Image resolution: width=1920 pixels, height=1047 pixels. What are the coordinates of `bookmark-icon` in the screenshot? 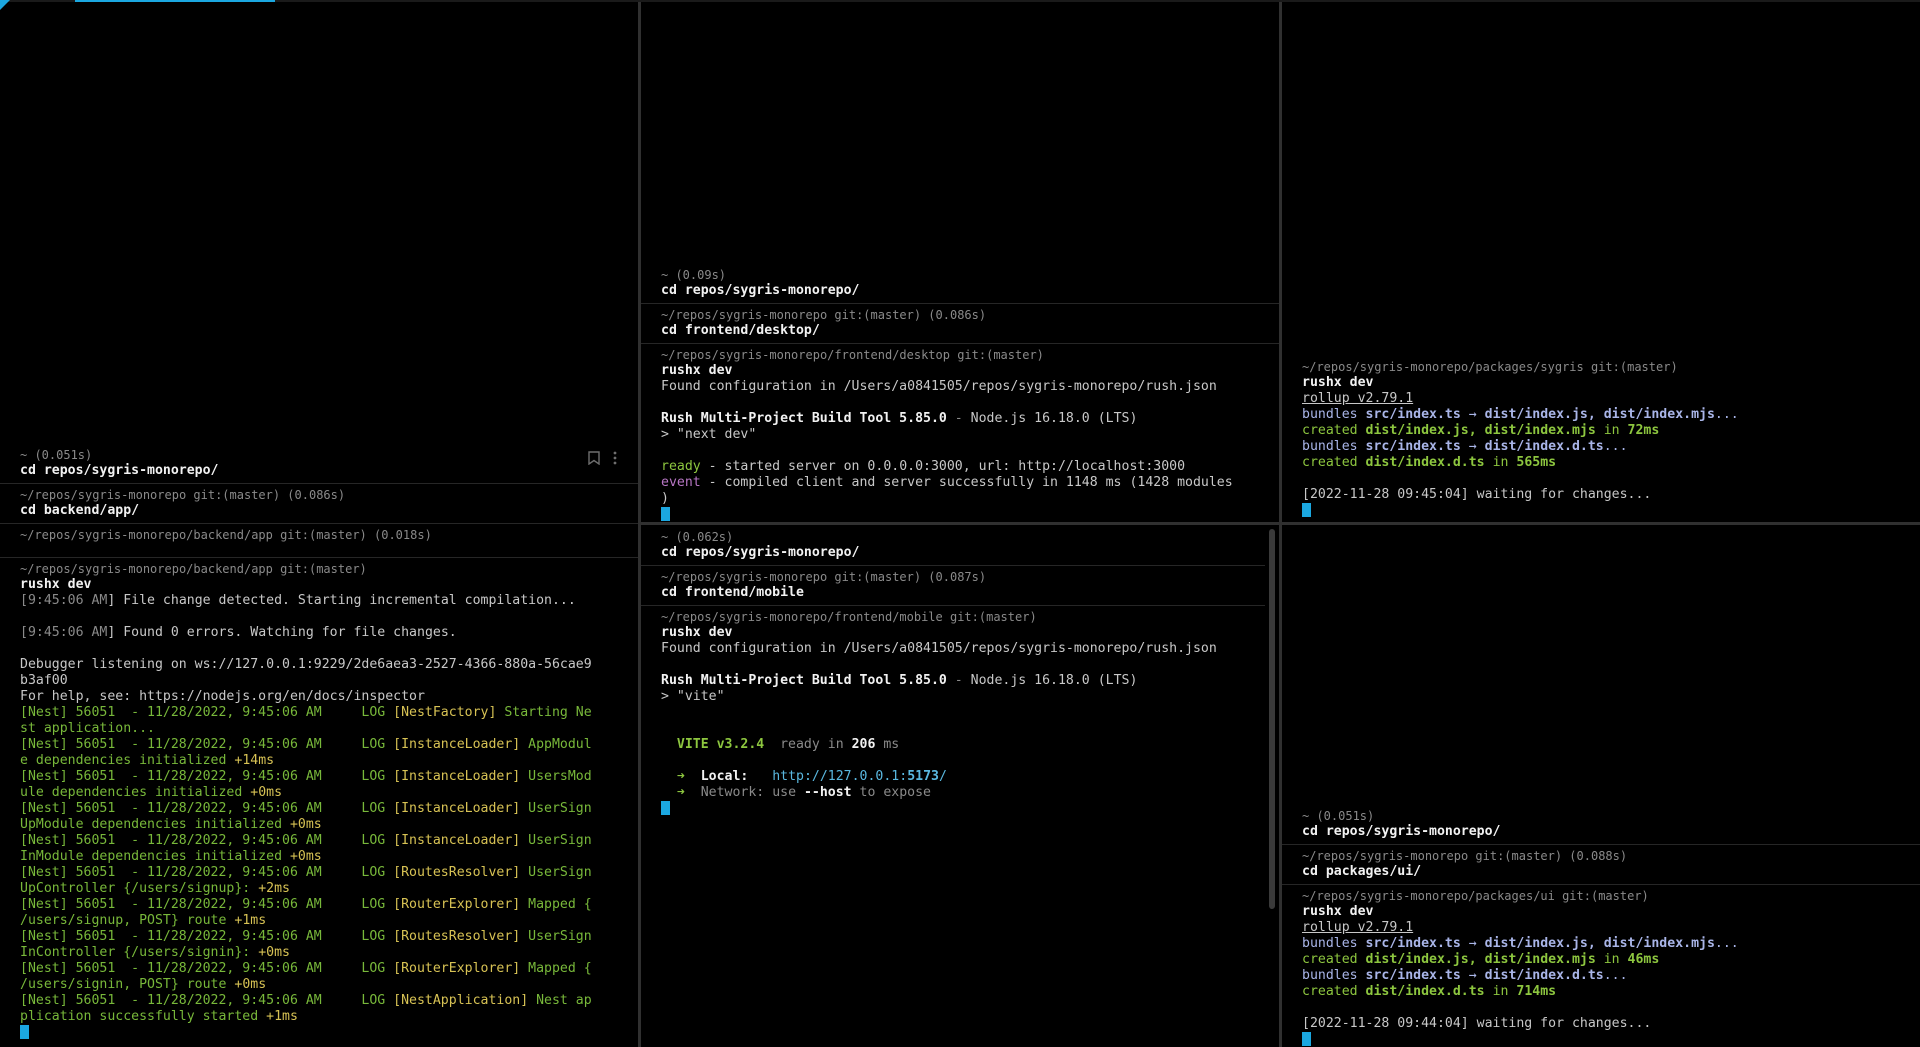 It's located at (594, 460).